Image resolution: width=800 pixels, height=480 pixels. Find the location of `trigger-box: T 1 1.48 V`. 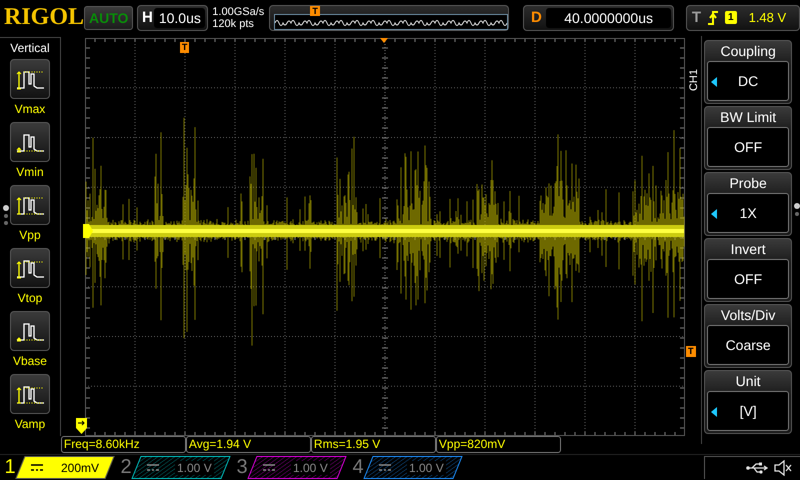

trigger-box: T 1 1.48 V is located at coordinates (743, 17).